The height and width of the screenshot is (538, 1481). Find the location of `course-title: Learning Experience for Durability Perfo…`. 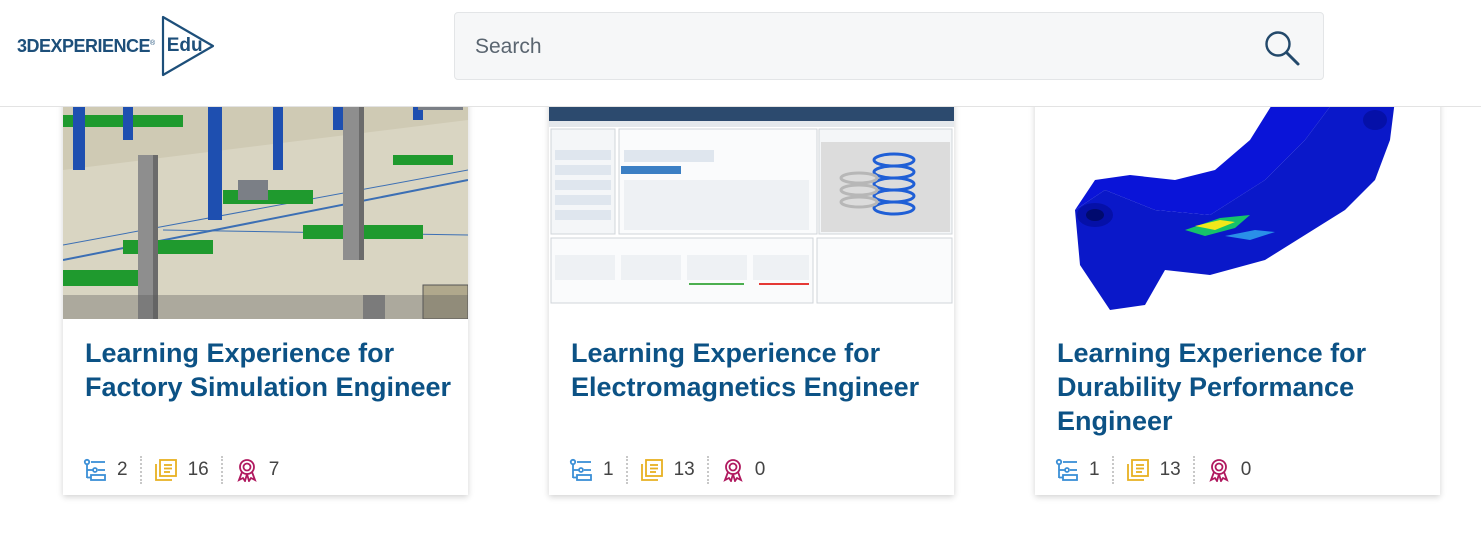

course-title: Learning Experience for Durability Perfo… is located at coordinates (1242, 387).